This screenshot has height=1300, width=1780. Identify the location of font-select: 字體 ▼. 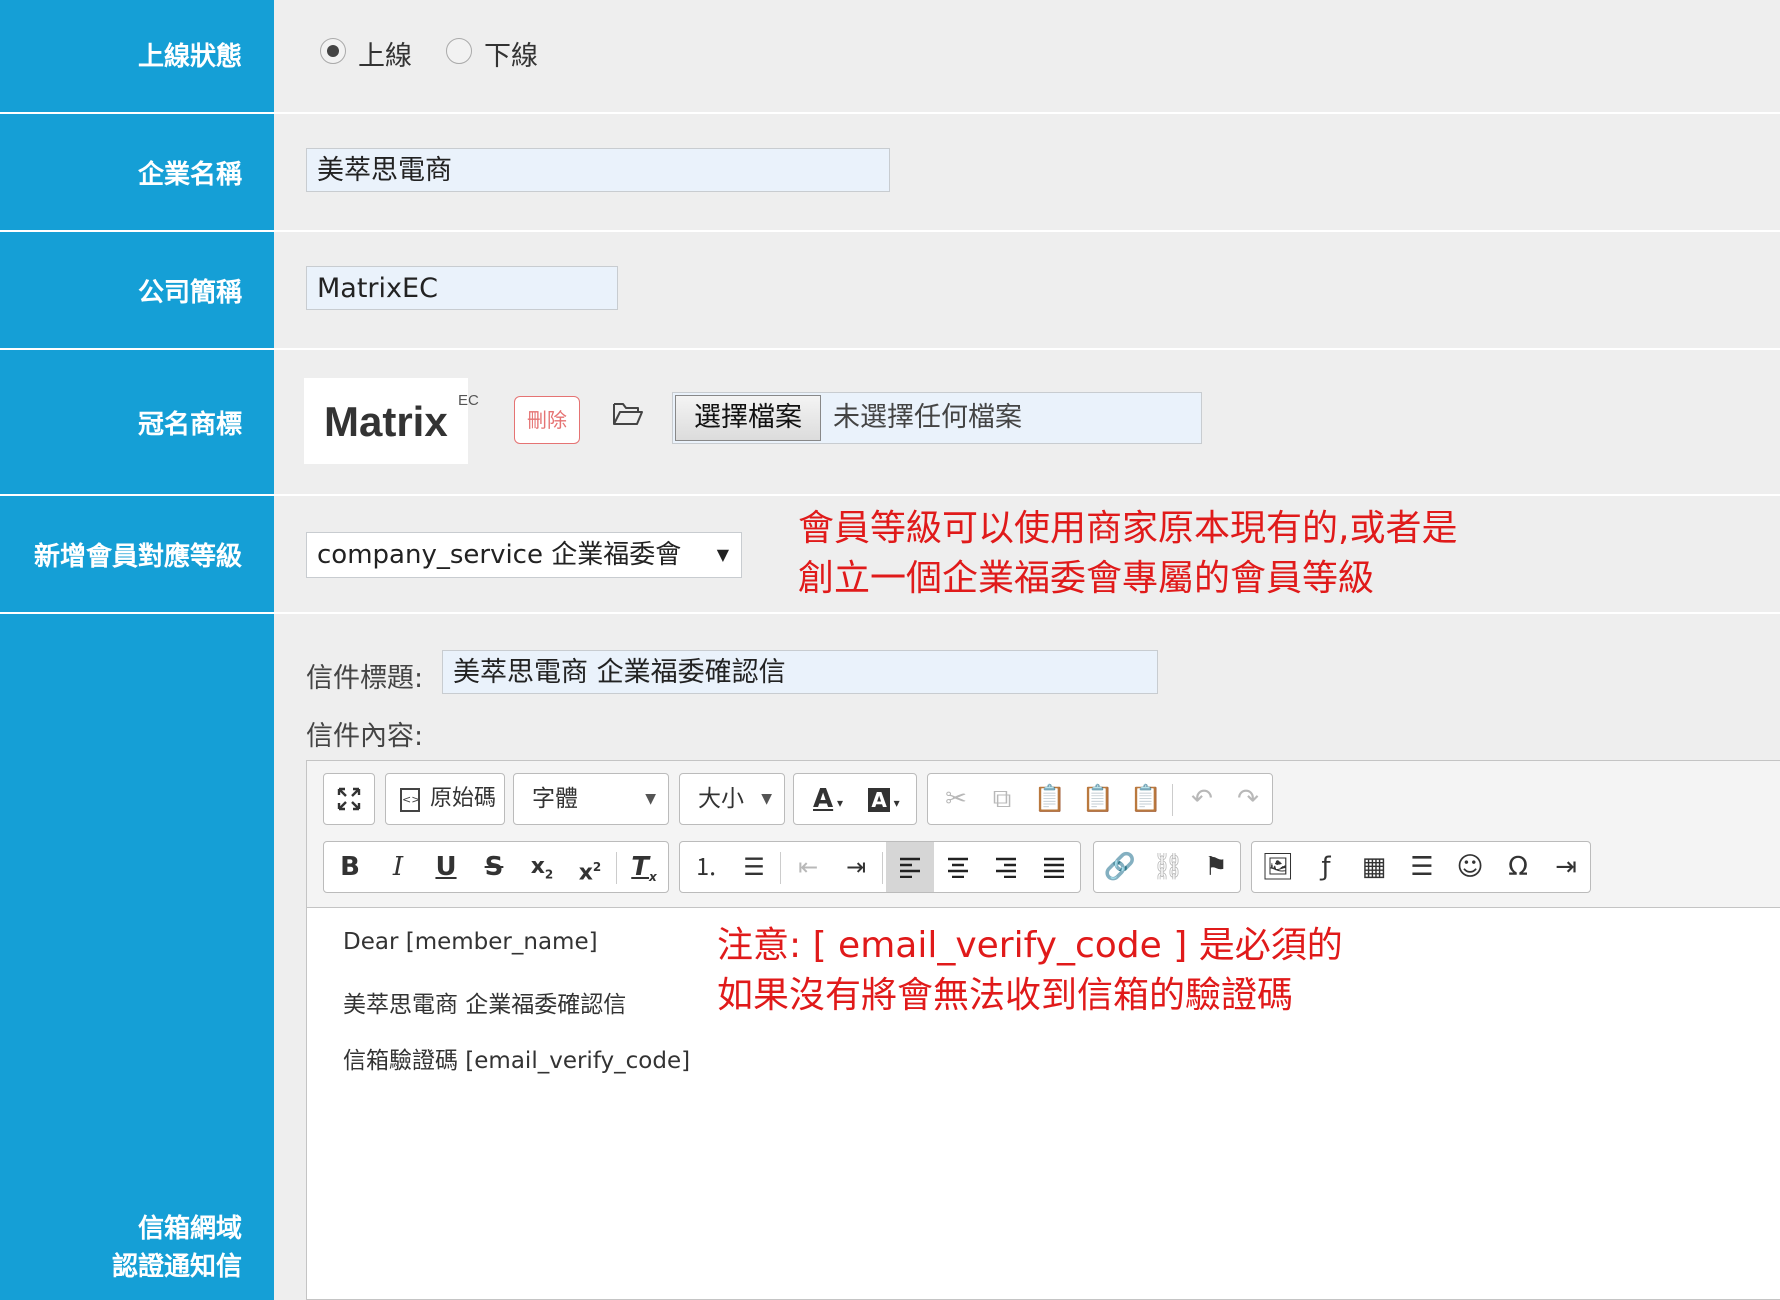
(591, 799).